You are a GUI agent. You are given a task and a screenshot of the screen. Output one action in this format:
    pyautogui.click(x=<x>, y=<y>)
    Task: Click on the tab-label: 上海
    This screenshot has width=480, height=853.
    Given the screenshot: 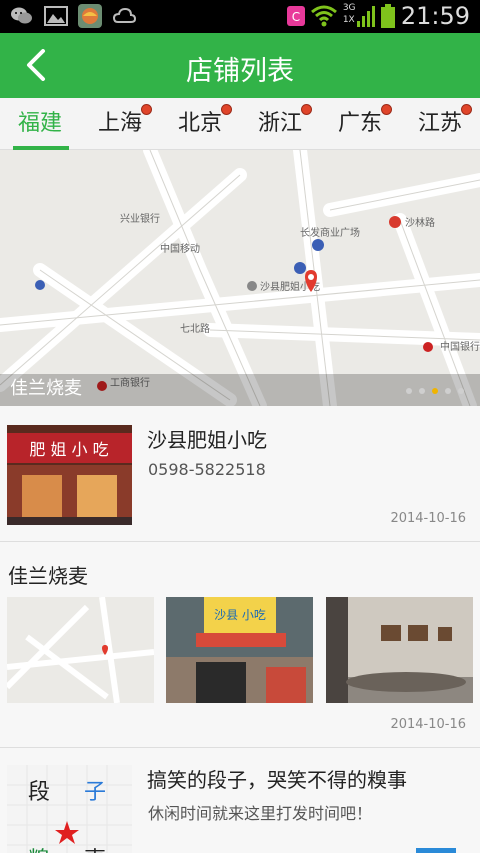 What is the action you would take?
    pyautogui.click(x=119, y=123)
    